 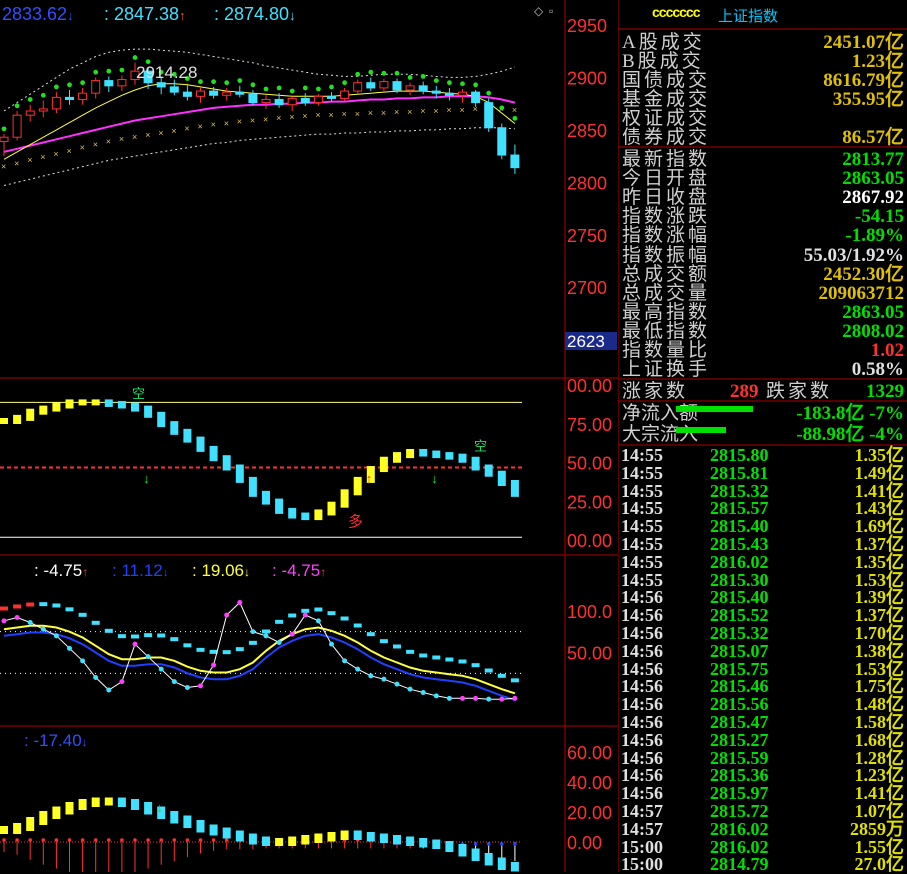 I want to click on tick-volume: 1.41亿, so click(x=879, y=490).